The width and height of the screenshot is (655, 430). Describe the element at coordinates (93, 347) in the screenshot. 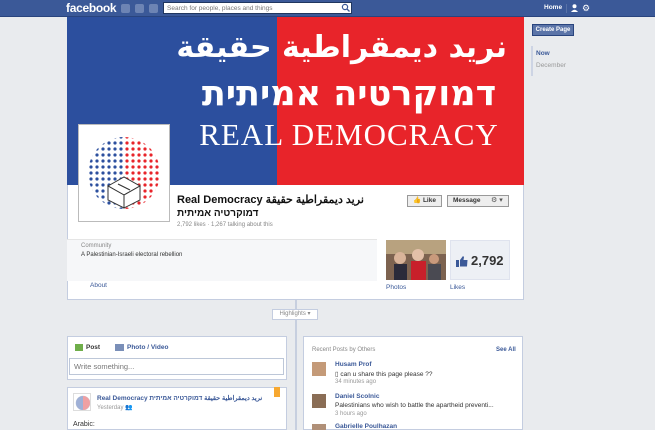

I see `composer-tab-post: Post` at that location.